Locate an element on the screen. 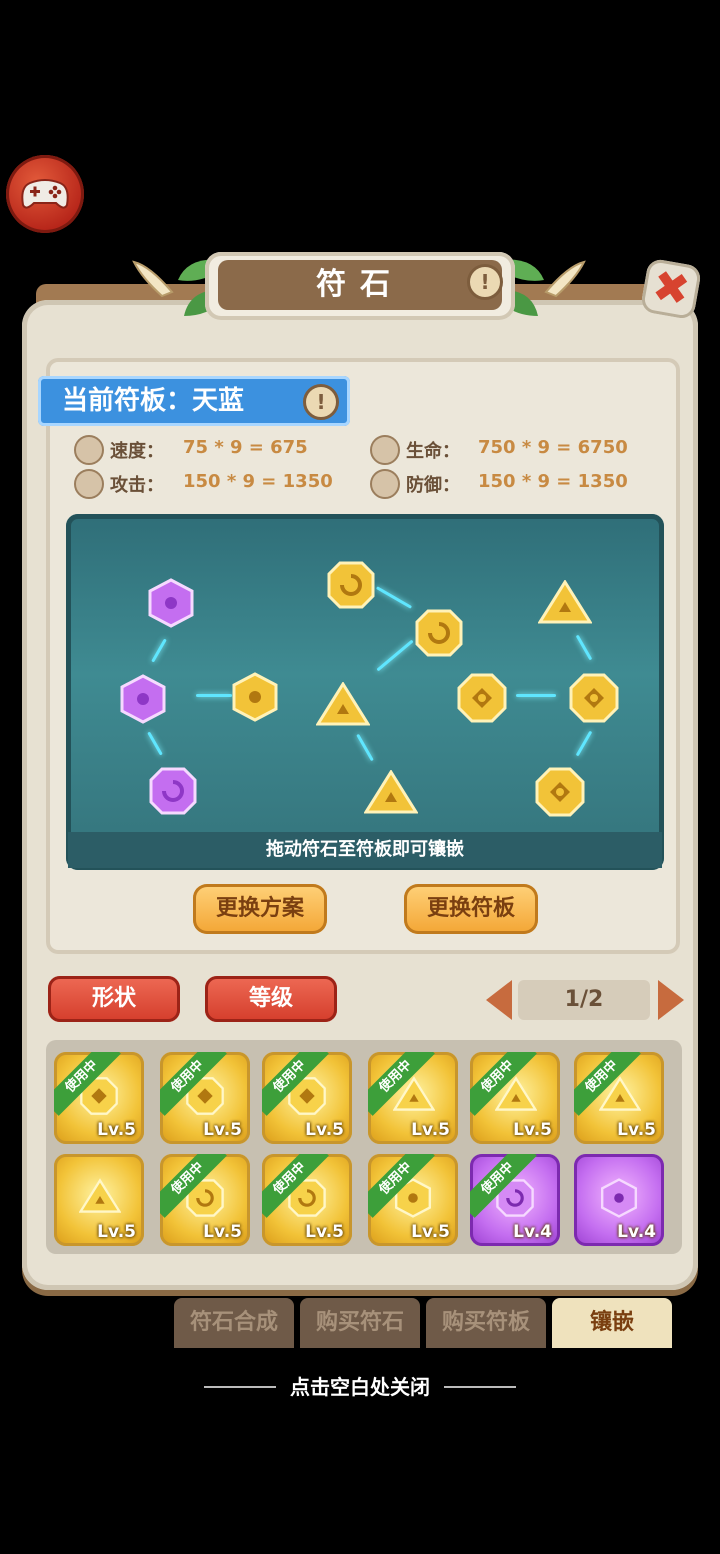 This screenshot has width=720, height=1554. board-caption: 拖动符石至符板即可镶嵌 is located at coordinates (365, 850).